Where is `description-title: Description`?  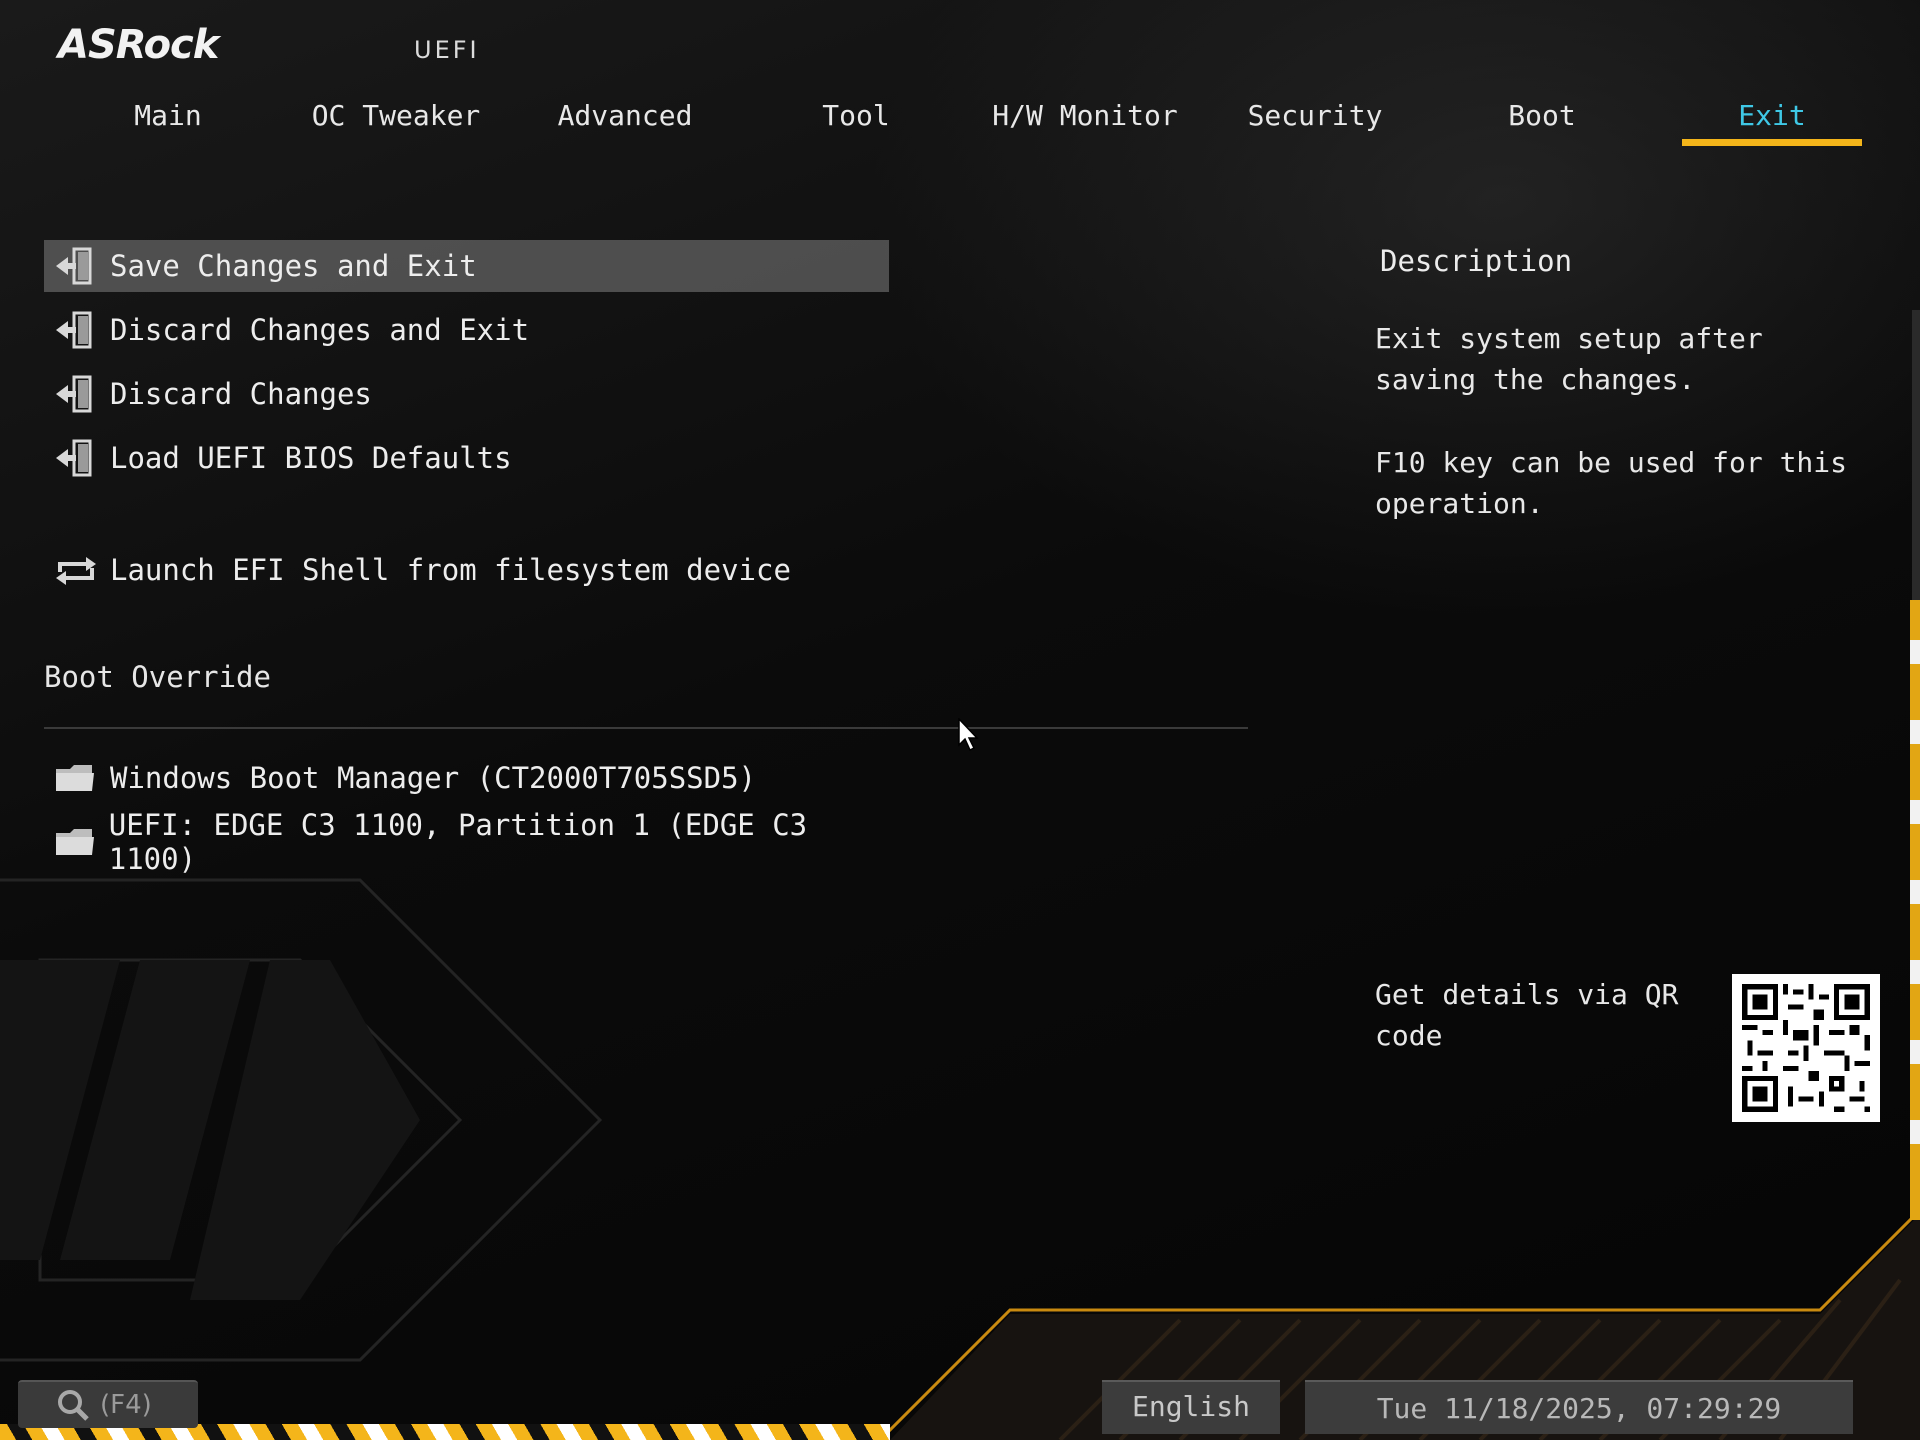 description-title: Description is located at coordinates (1476, 261).